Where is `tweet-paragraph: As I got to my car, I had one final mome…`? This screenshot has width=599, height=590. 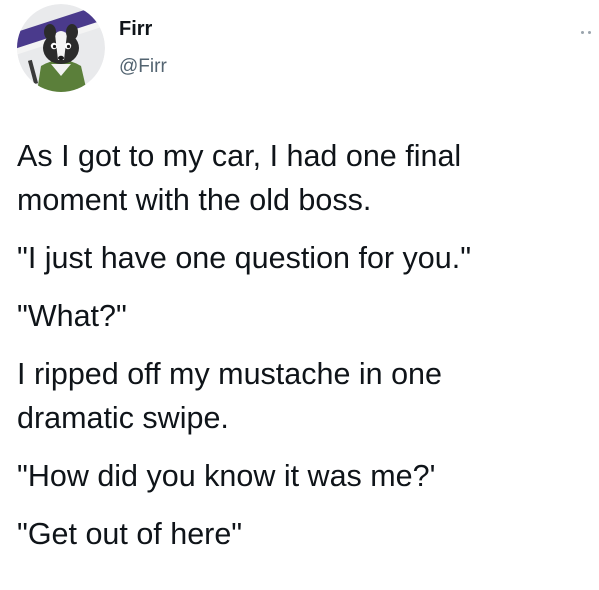 tweet-paragraph: As I got to my car, I had one final mome… is located at coordinates (239, 178).